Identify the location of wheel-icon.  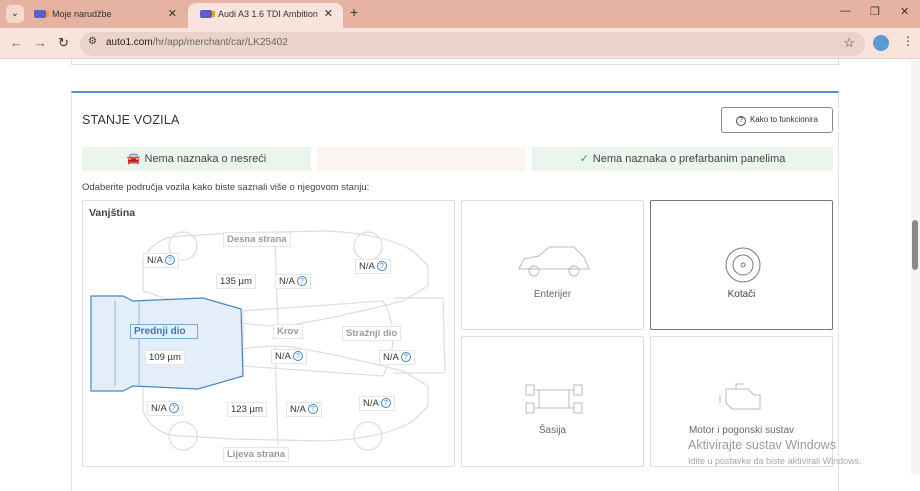
(743, 265).